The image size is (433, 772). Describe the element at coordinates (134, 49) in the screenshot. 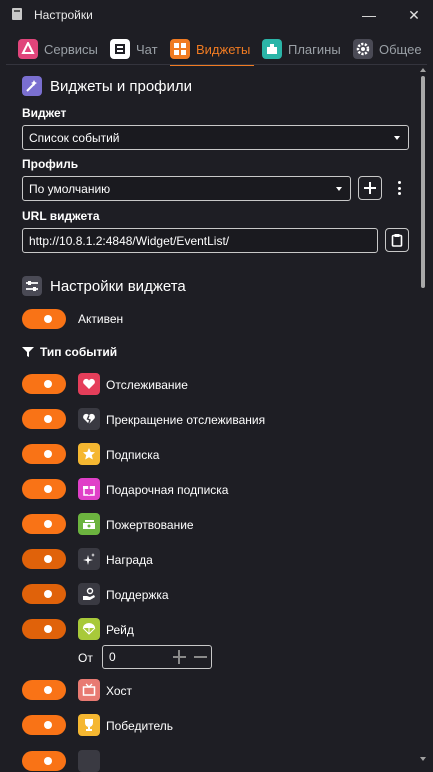

I see `tab-chat: Чат` at that location.